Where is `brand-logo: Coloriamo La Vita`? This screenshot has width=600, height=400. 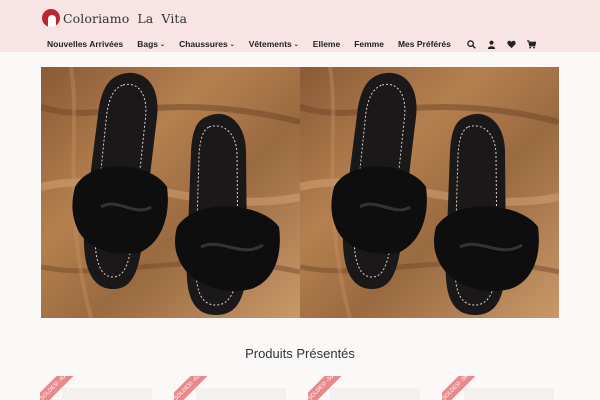 brand-logo: Coloriamo La Vita is located at coordinates (114, 18).